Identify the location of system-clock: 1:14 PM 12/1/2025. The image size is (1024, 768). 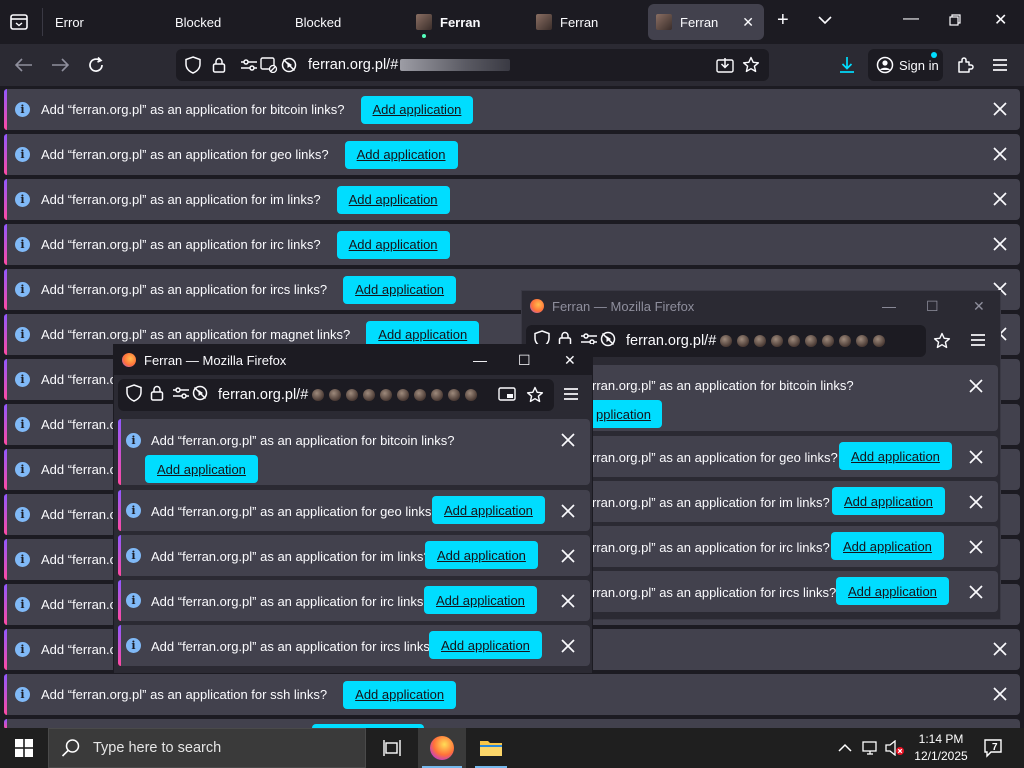
(941, 748).